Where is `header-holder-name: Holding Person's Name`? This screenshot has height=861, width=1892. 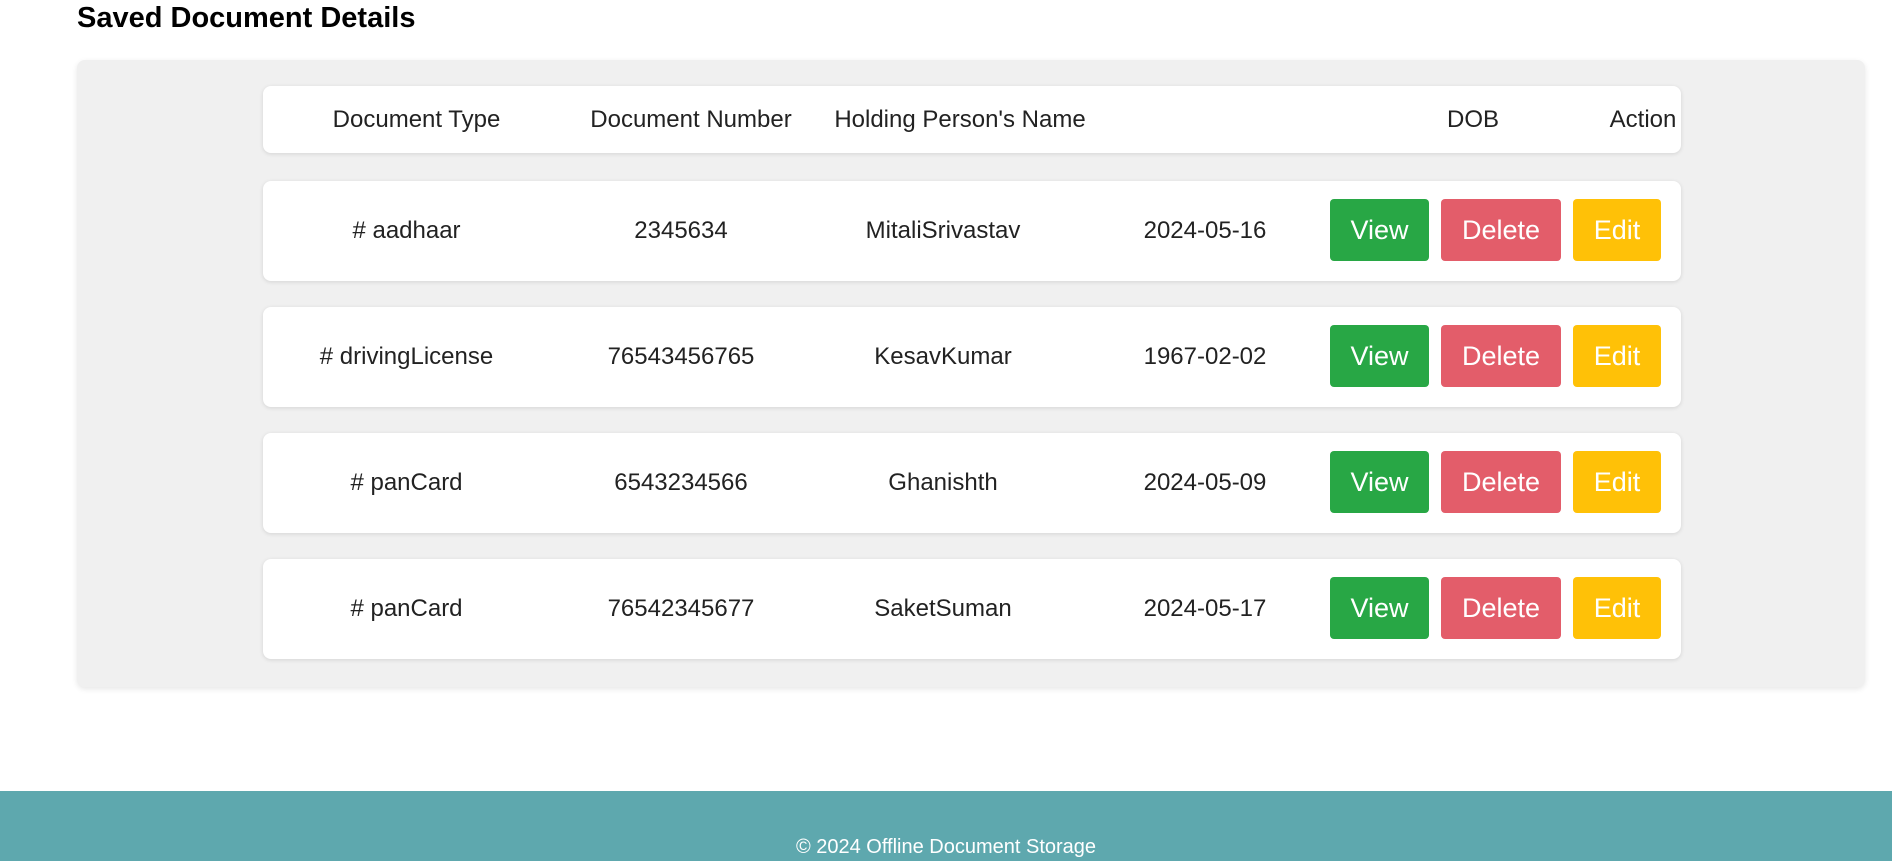
header-holder-name: Holding Person's Name is located at coordinates (960, 119).